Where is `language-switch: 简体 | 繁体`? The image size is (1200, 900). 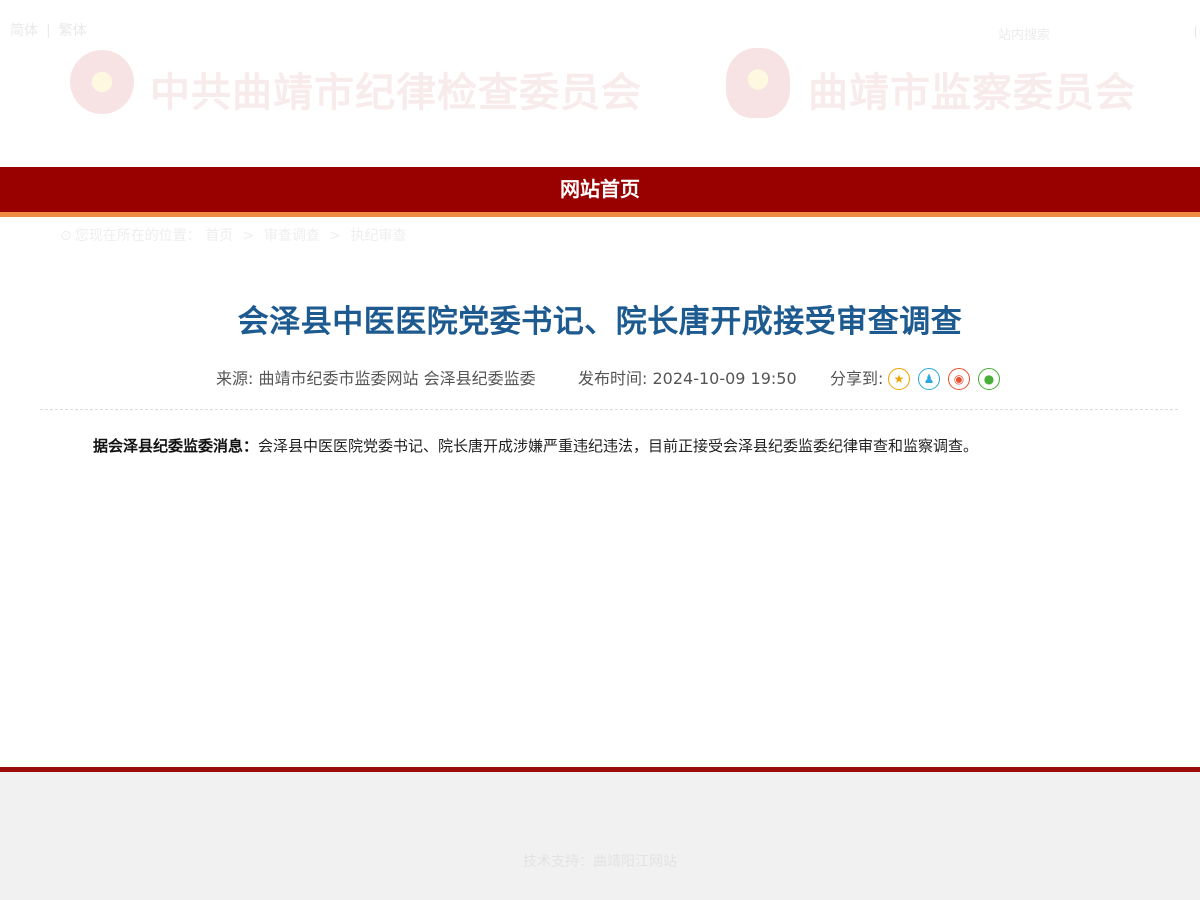
language-switch: 简体 | 繁体 is located at coordinates (48, 31).